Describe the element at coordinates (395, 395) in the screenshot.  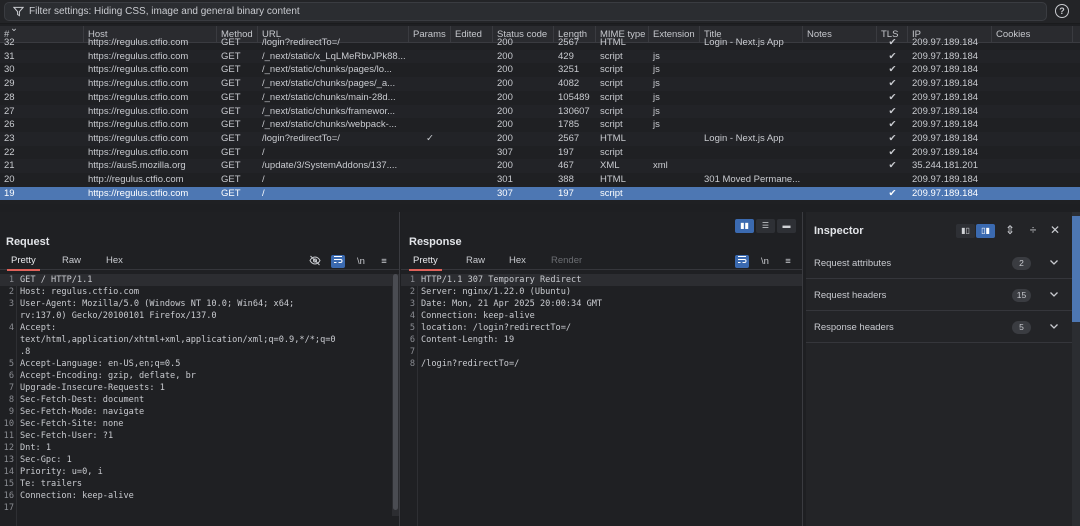
I see `request-vertical-scrollbar` at that location.